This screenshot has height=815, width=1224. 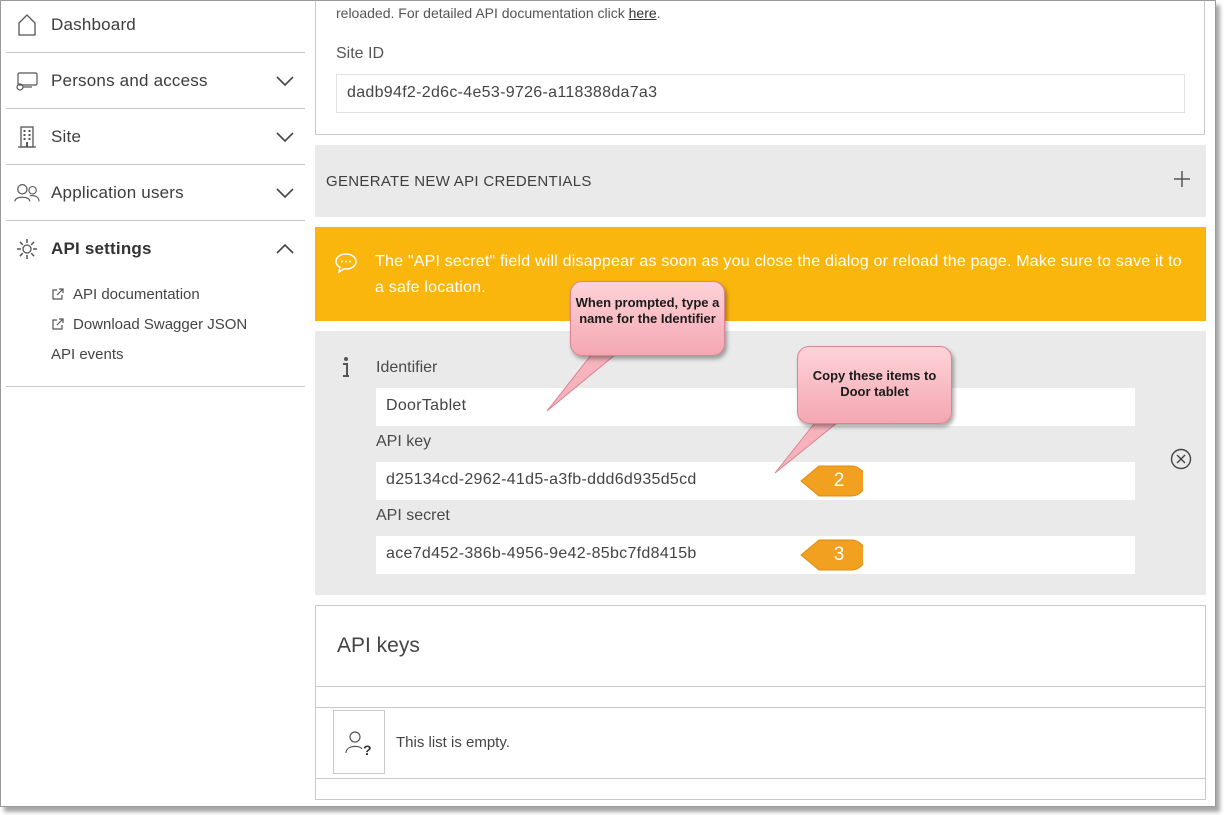 What do you see at coordinates (27, 249) in the screenshot?
I see `gear-icon` at bounding box center [27, 249].